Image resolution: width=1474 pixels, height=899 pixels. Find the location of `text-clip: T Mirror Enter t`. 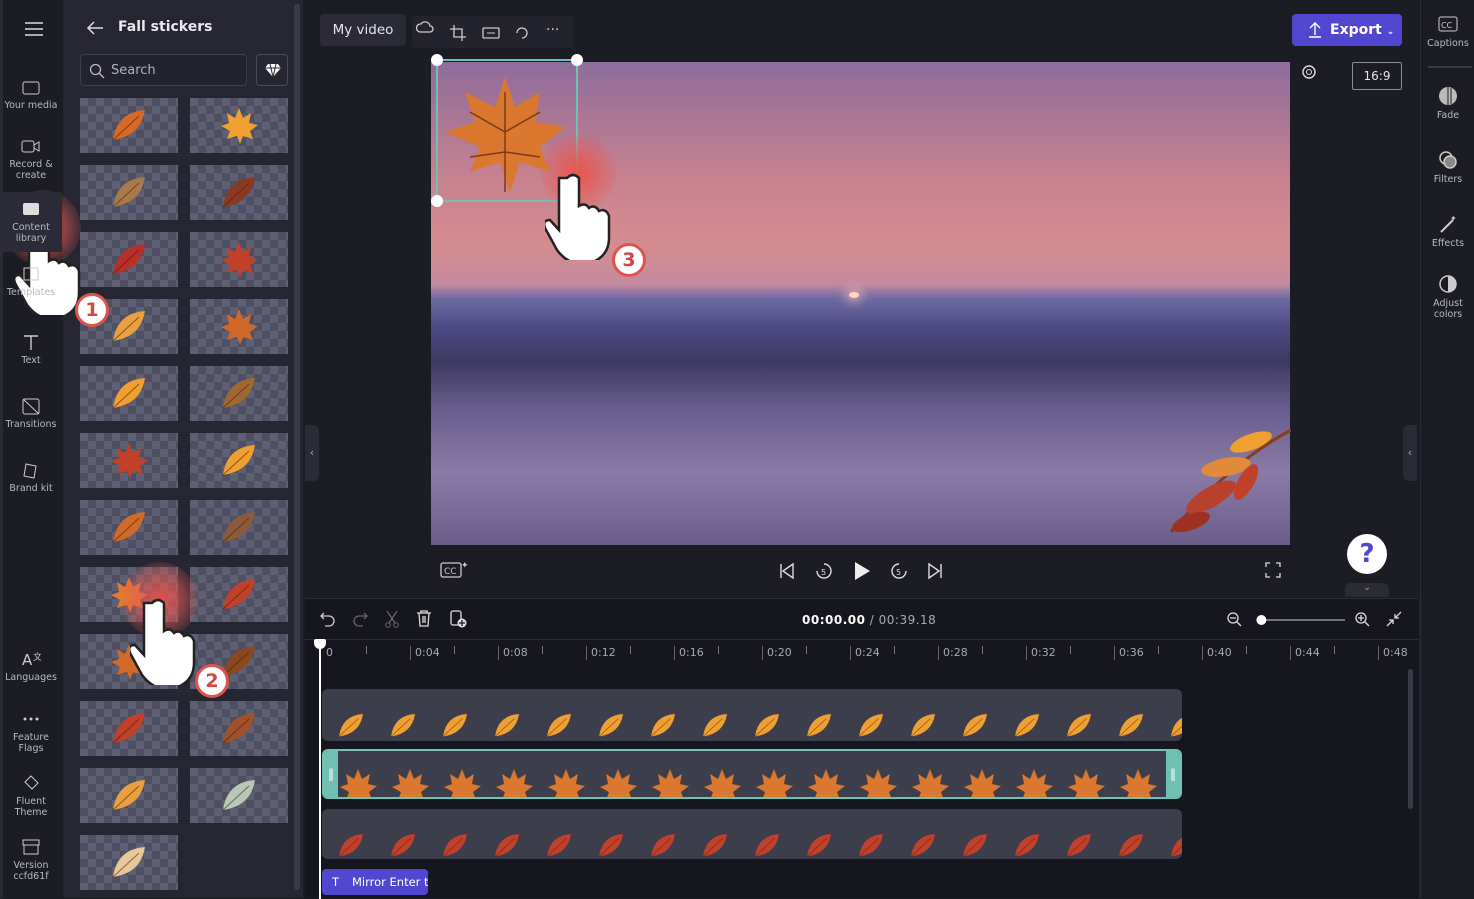

text-clip: T Mirror Enter t is located at coordinates (375, 882).